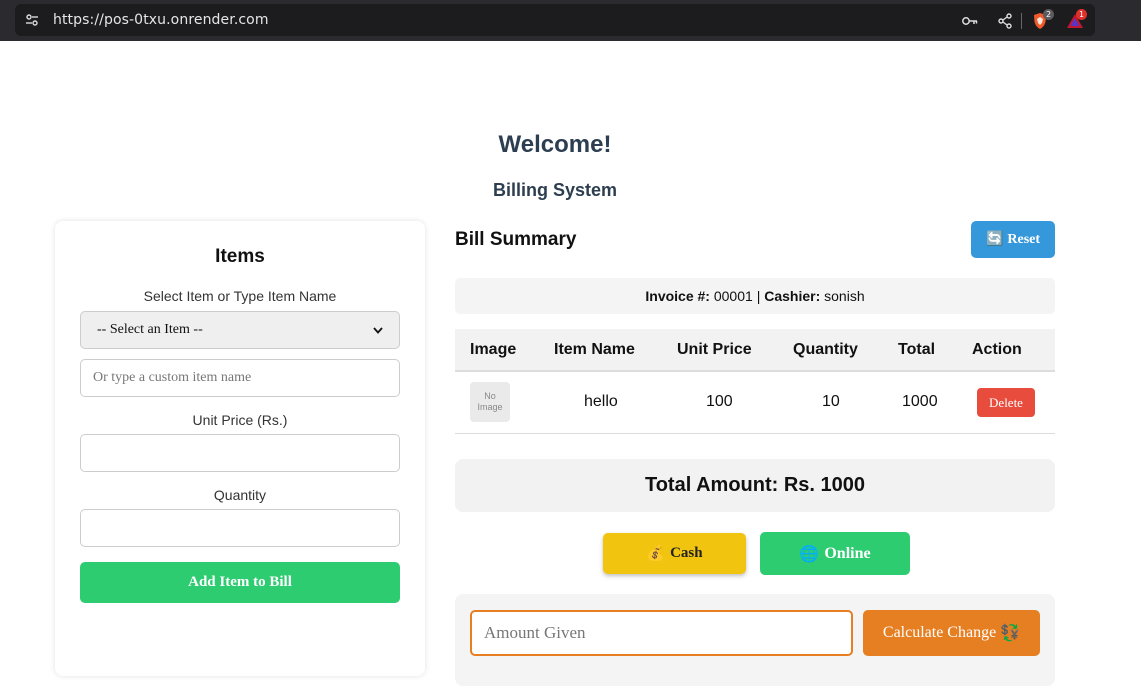 This screenshot has width=1141, height=697. What do you see at coordinates (1024, 239) in the screenshot?
I see `reset-label: Reset` at bounding box center [1024, 239].